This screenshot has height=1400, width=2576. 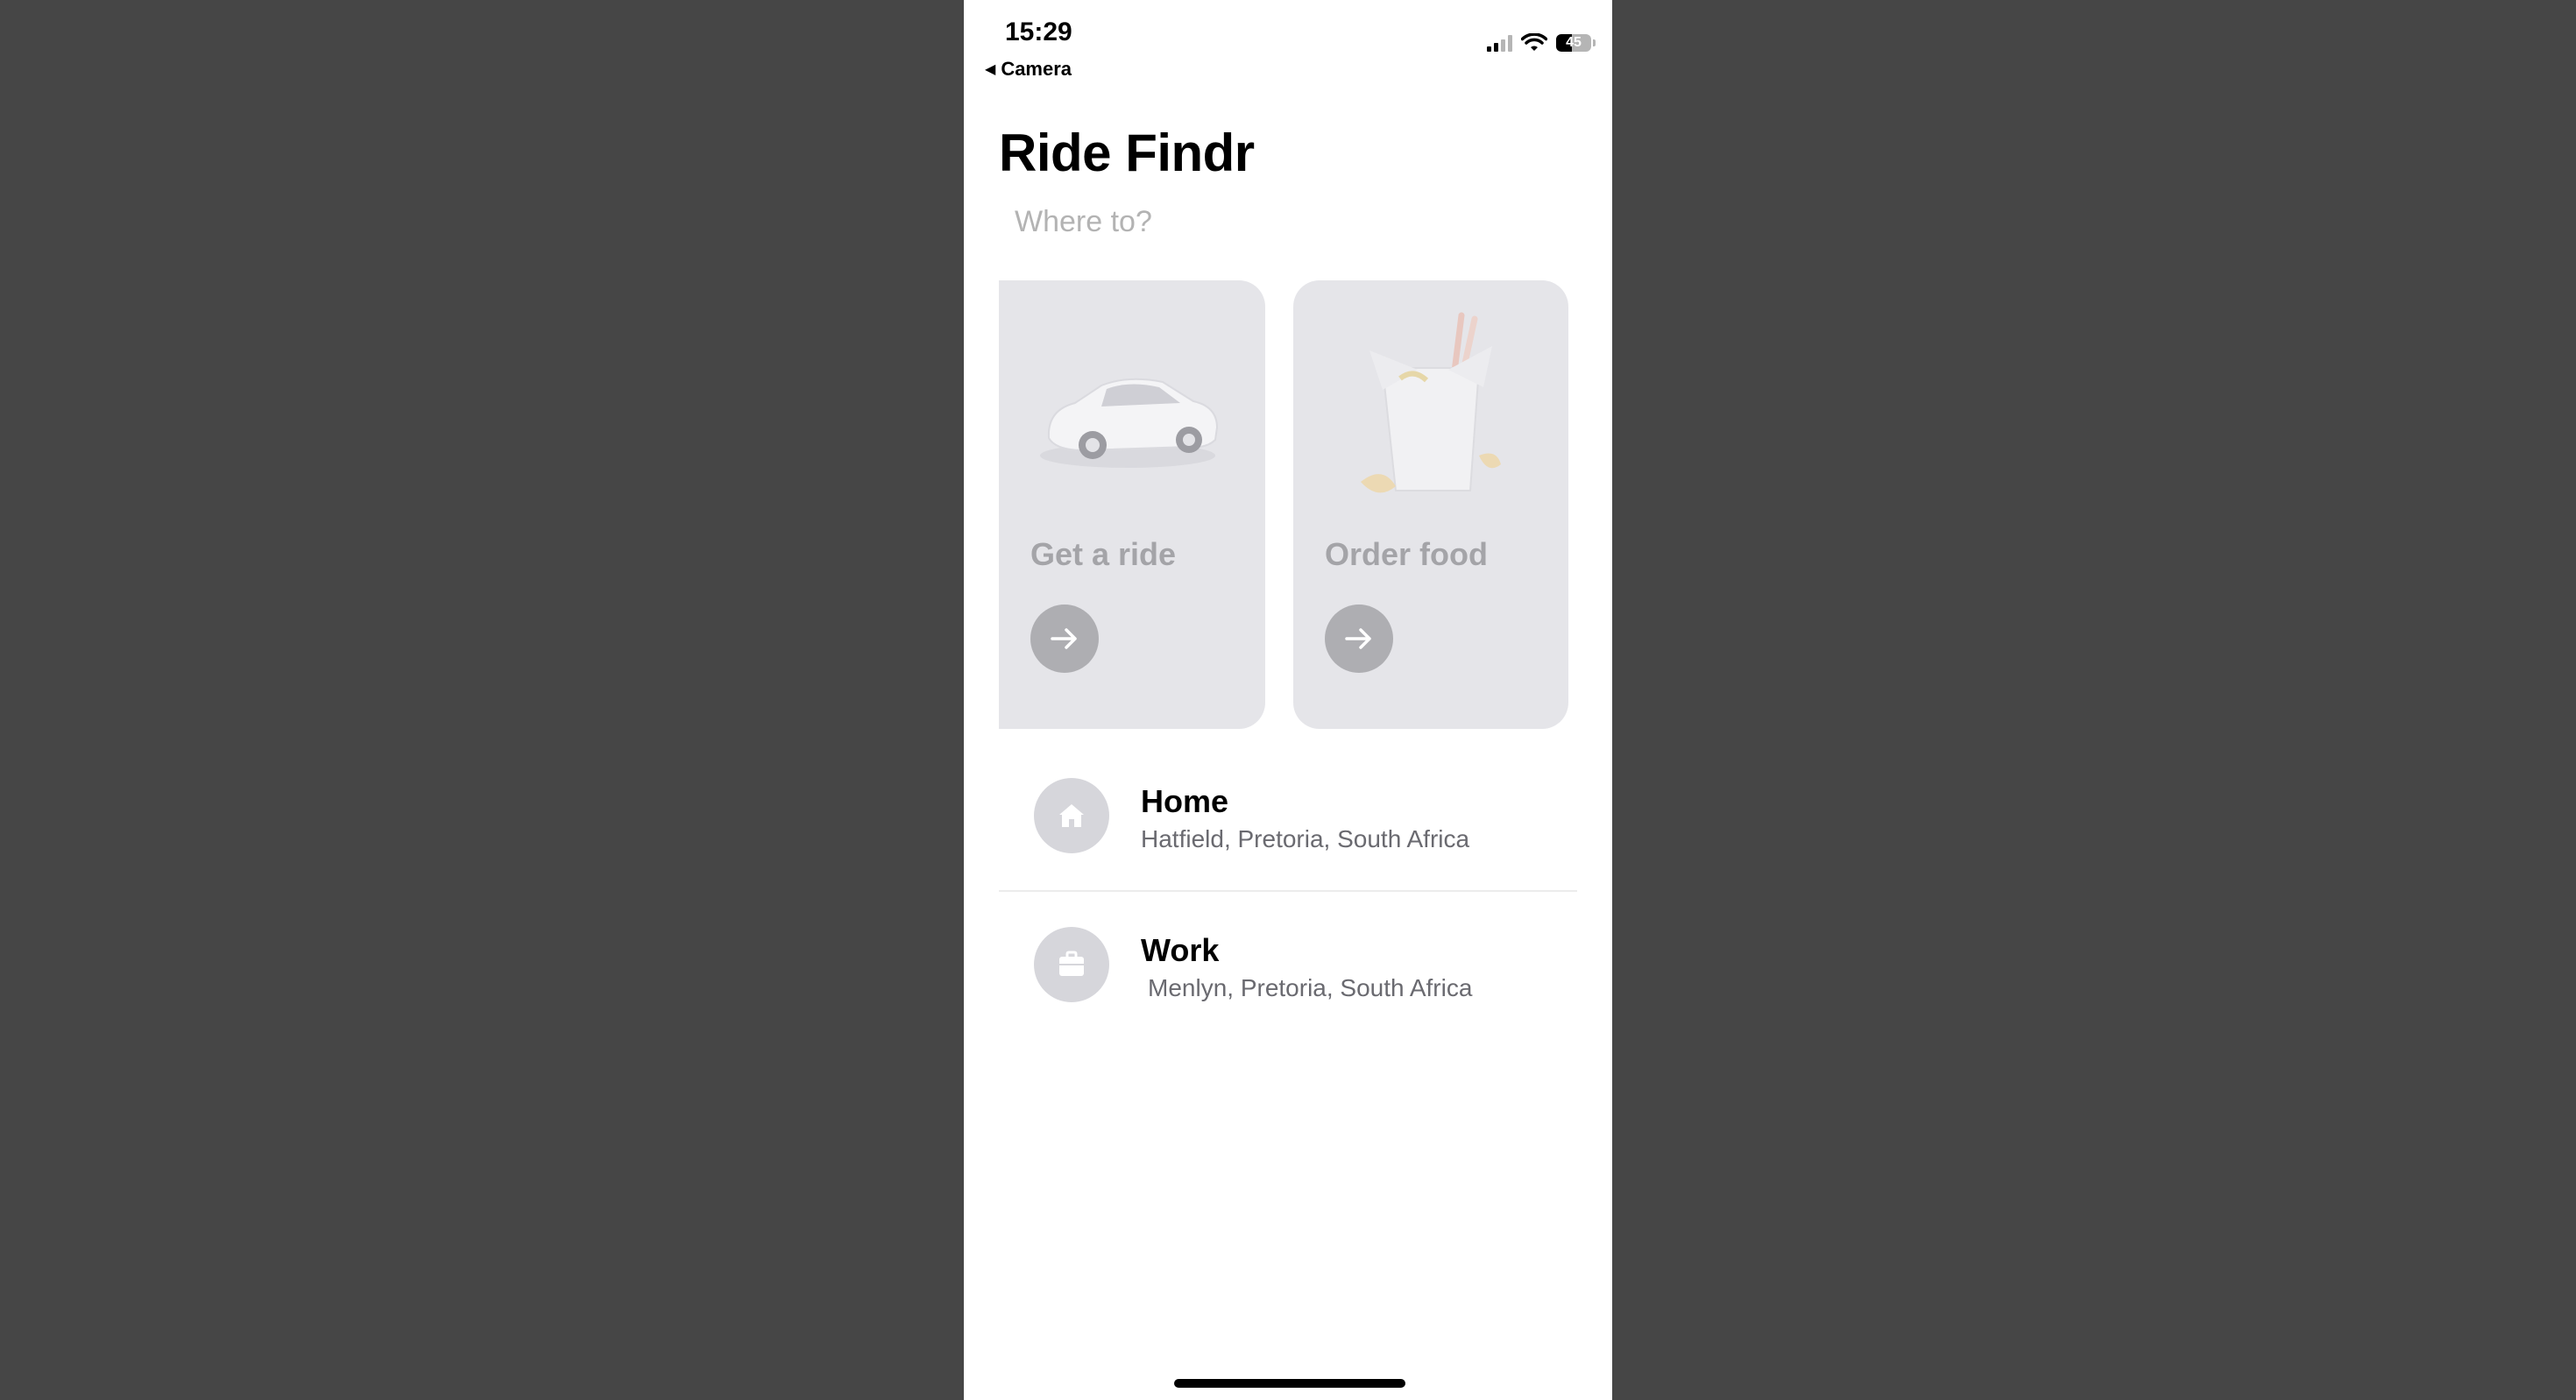 I want to click on get-a-ride-arrow-button, so click(x=1064, y=639).